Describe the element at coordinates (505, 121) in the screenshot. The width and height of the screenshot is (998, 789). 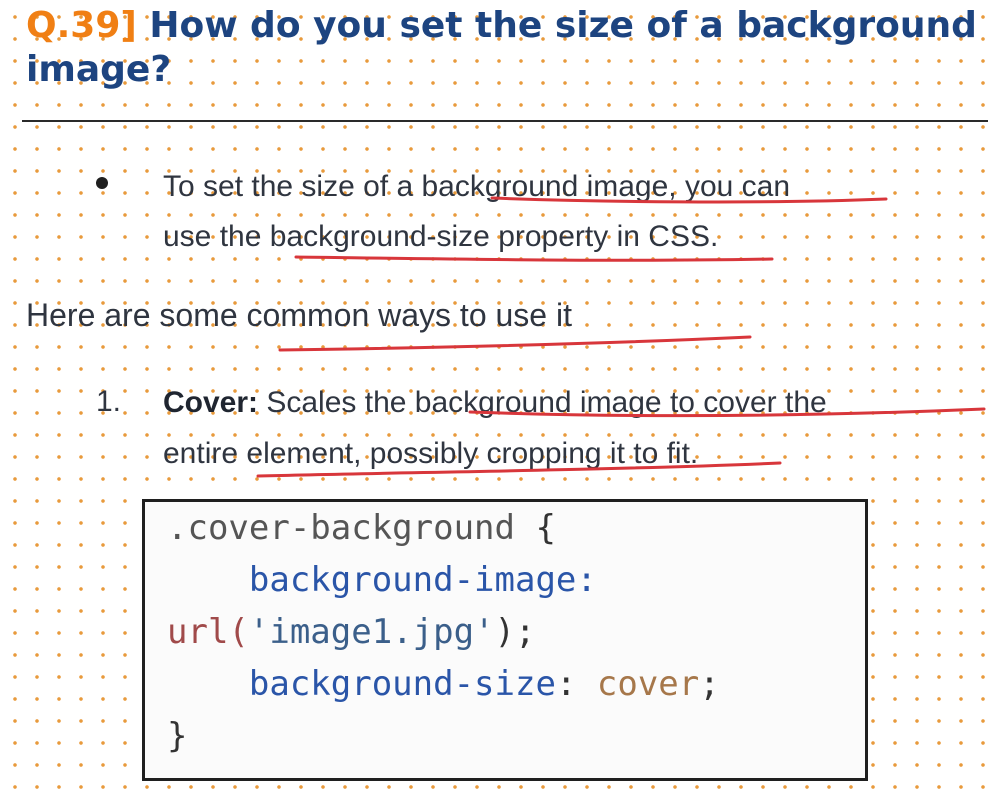
I see `heading-divider` at that location.